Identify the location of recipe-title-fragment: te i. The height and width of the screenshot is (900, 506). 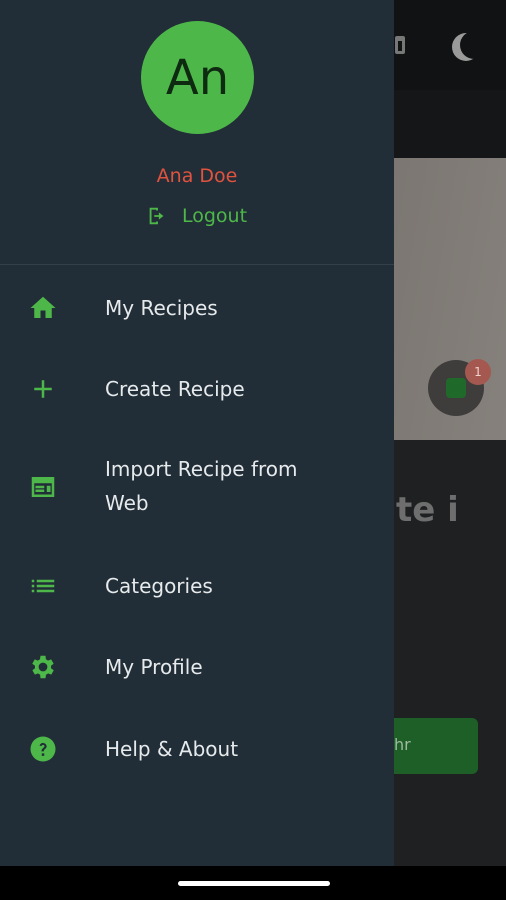
(427, 510).